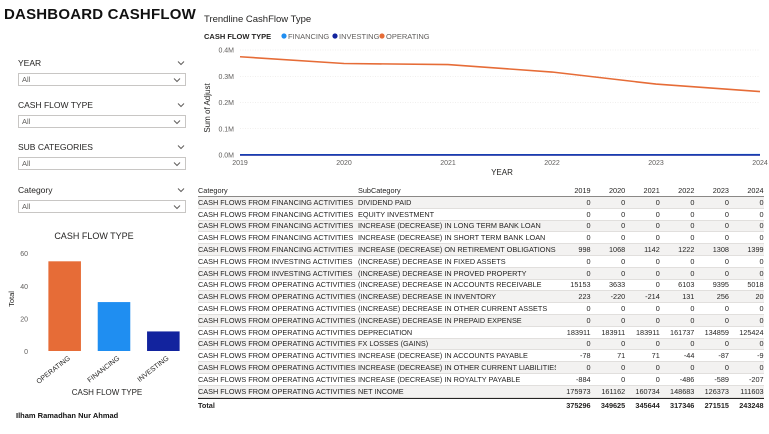 The width and height of the screenshot is (769, 434). Describe the element at coordinates (26, 352) in the screenshot. I see `bar-chart-y-tick: 0` at that location.